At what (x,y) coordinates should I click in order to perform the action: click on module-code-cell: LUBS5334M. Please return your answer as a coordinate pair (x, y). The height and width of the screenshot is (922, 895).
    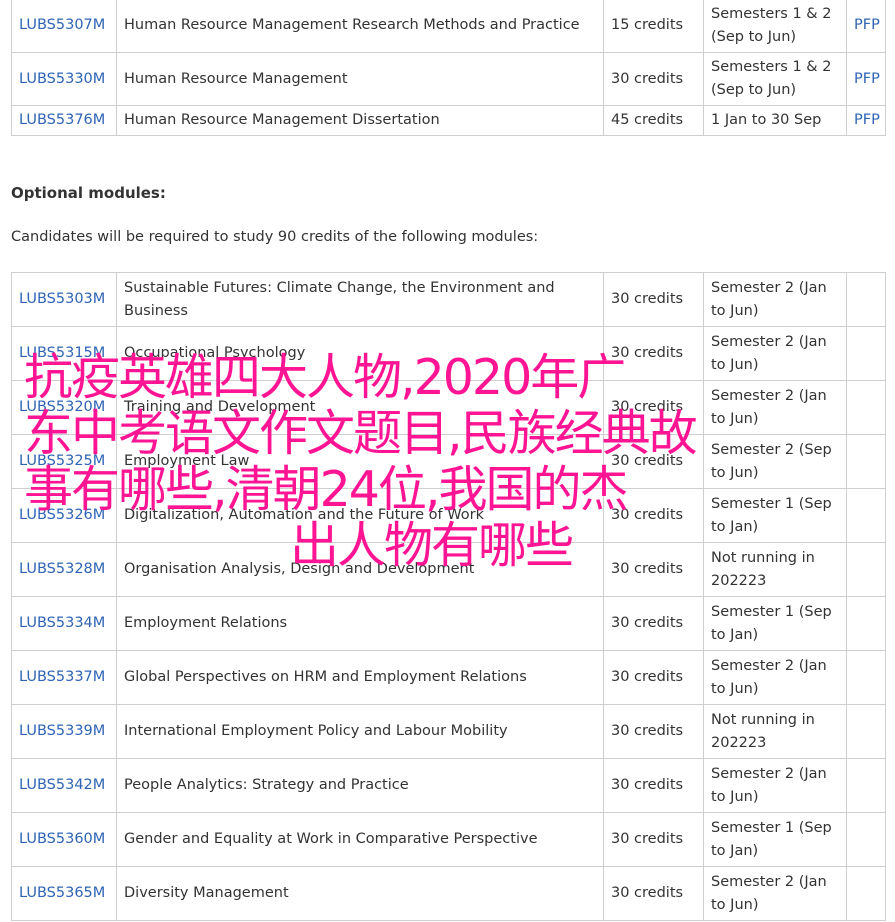
    Looking at the image, I should click on (64, 623).